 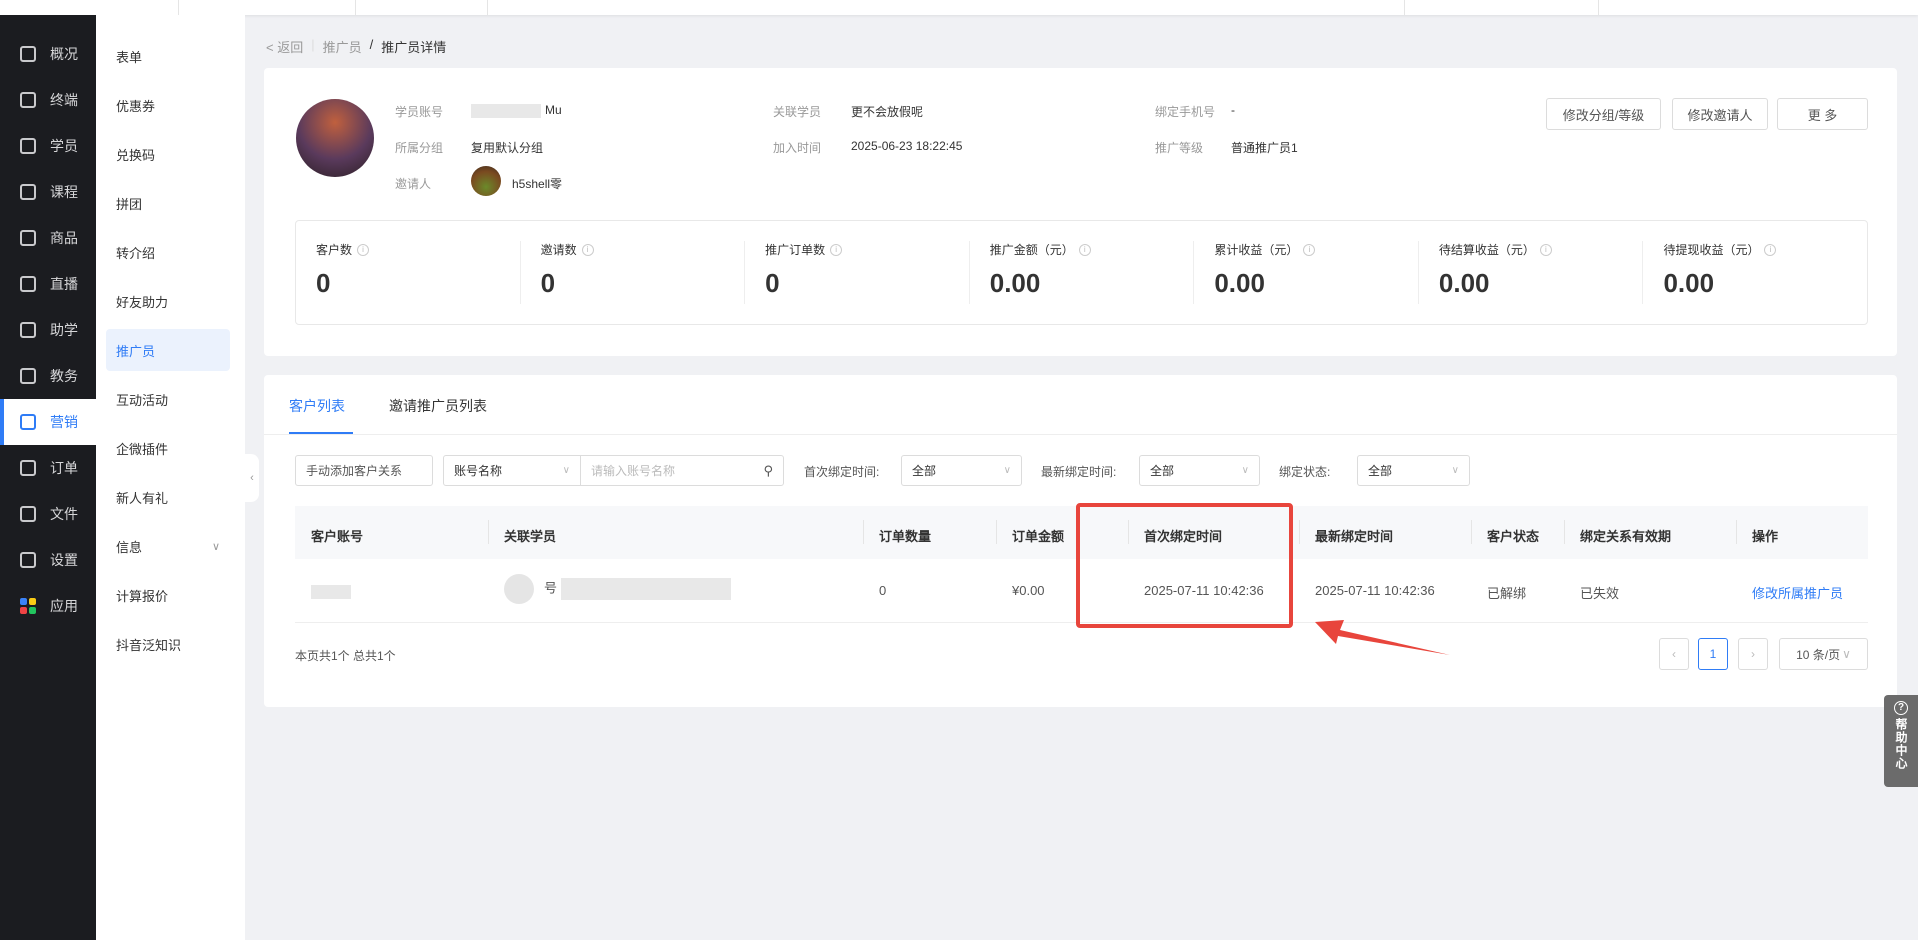 I want to click on more-button: 更 多, so click(x=1822, y=114).